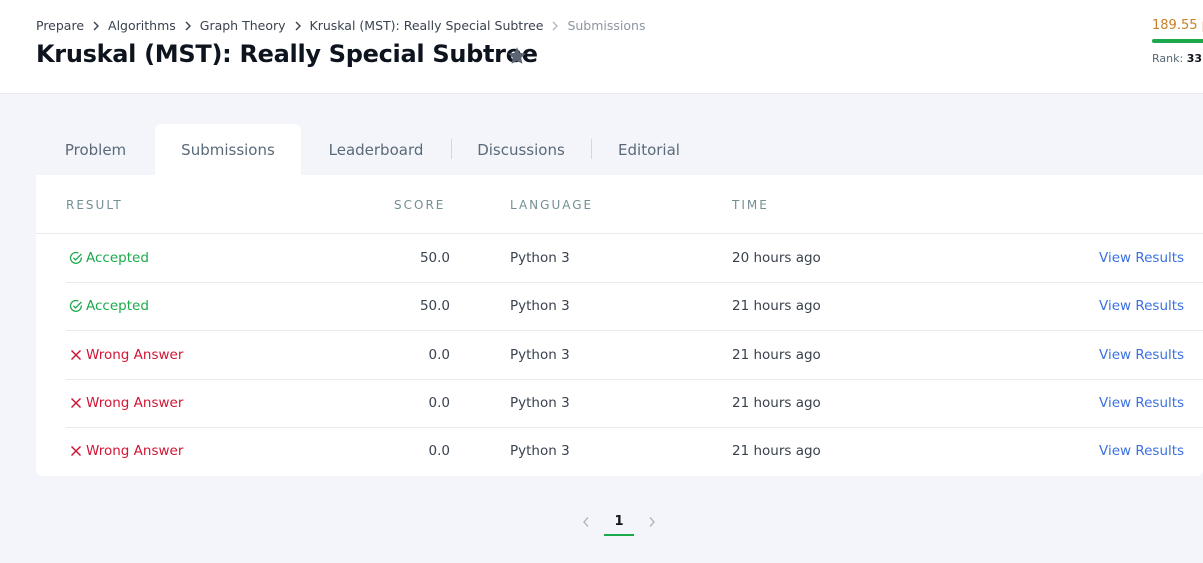 Image resolution: width=1203 pixels, height=563 pixels. Describe the element at coordinates (517, 56) in the screenshot. I see `star-icon` at that location.